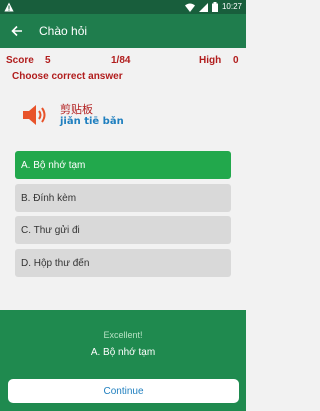  Describe the element at coordinates (49, 198) in the screenshot. I see `option-label: B. Đính kèm` at that location.